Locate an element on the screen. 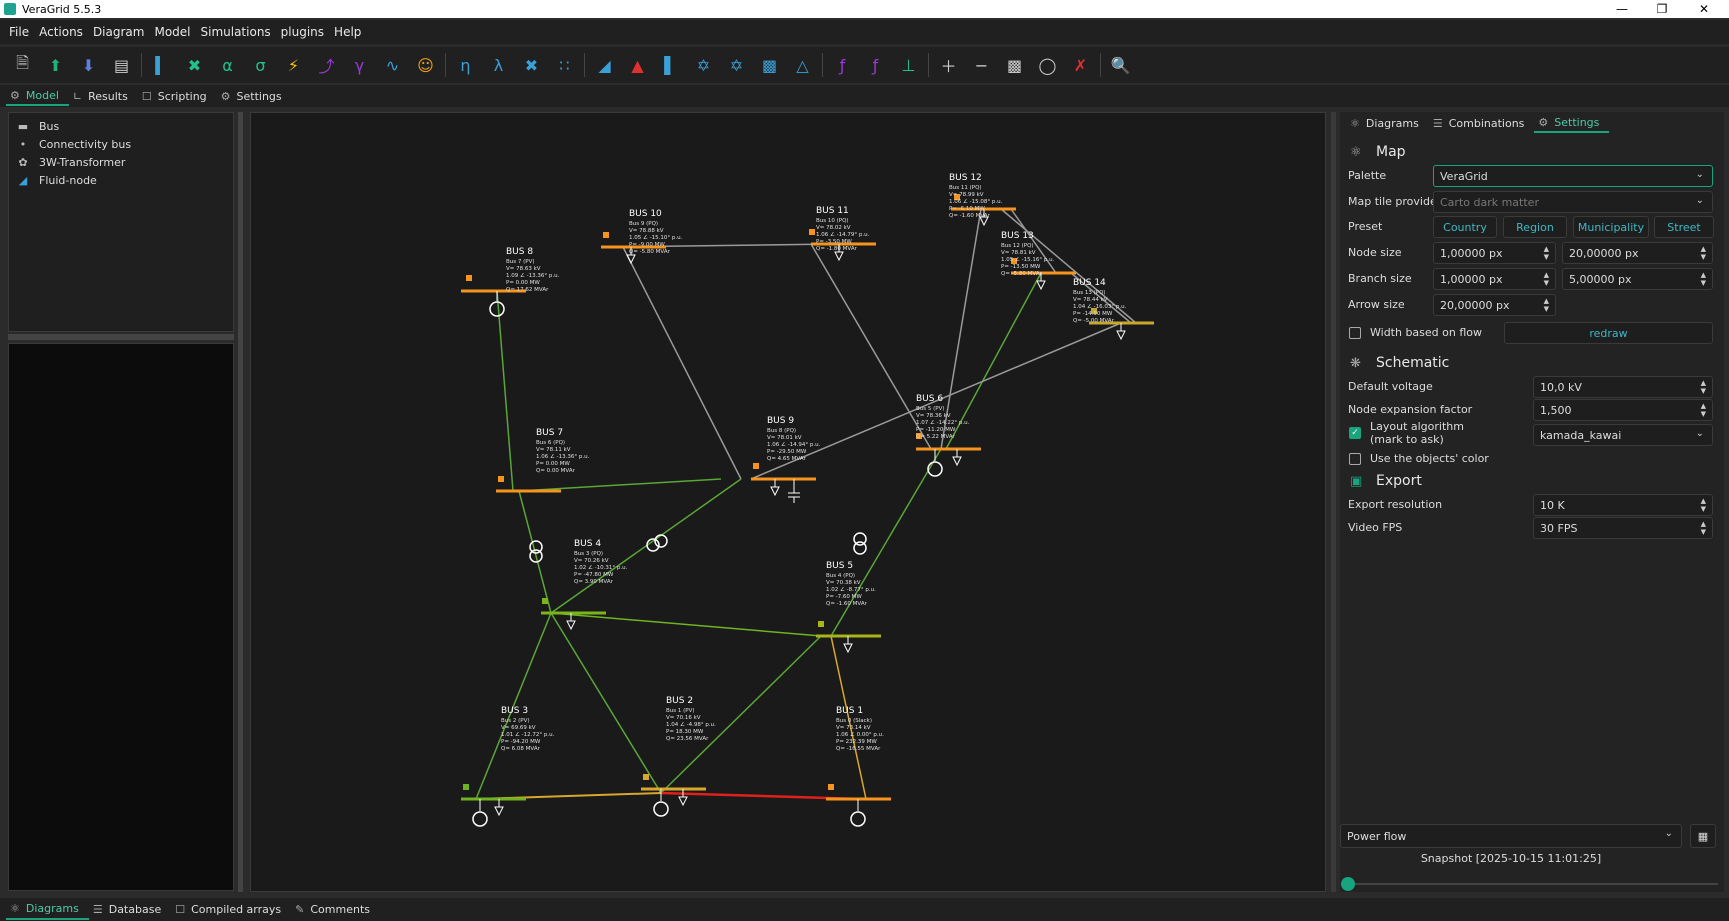  preset-country-button: Country is located at coordinates (1465, 227).